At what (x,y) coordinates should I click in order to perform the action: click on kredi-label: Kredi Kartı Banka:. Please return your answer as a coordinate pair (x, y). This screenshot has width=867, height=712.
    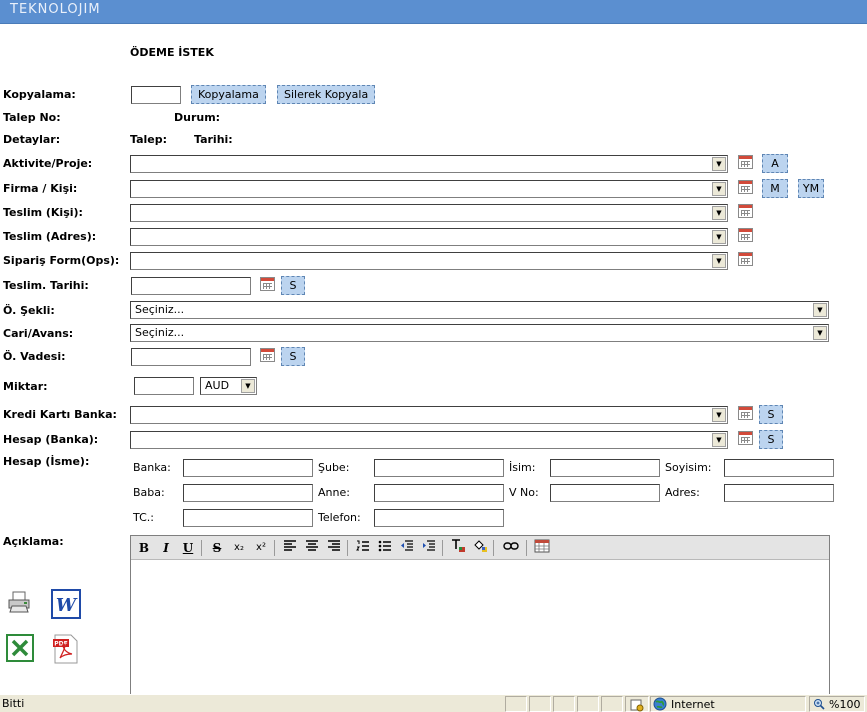
    Looking at the image, I should click on (60, 414).